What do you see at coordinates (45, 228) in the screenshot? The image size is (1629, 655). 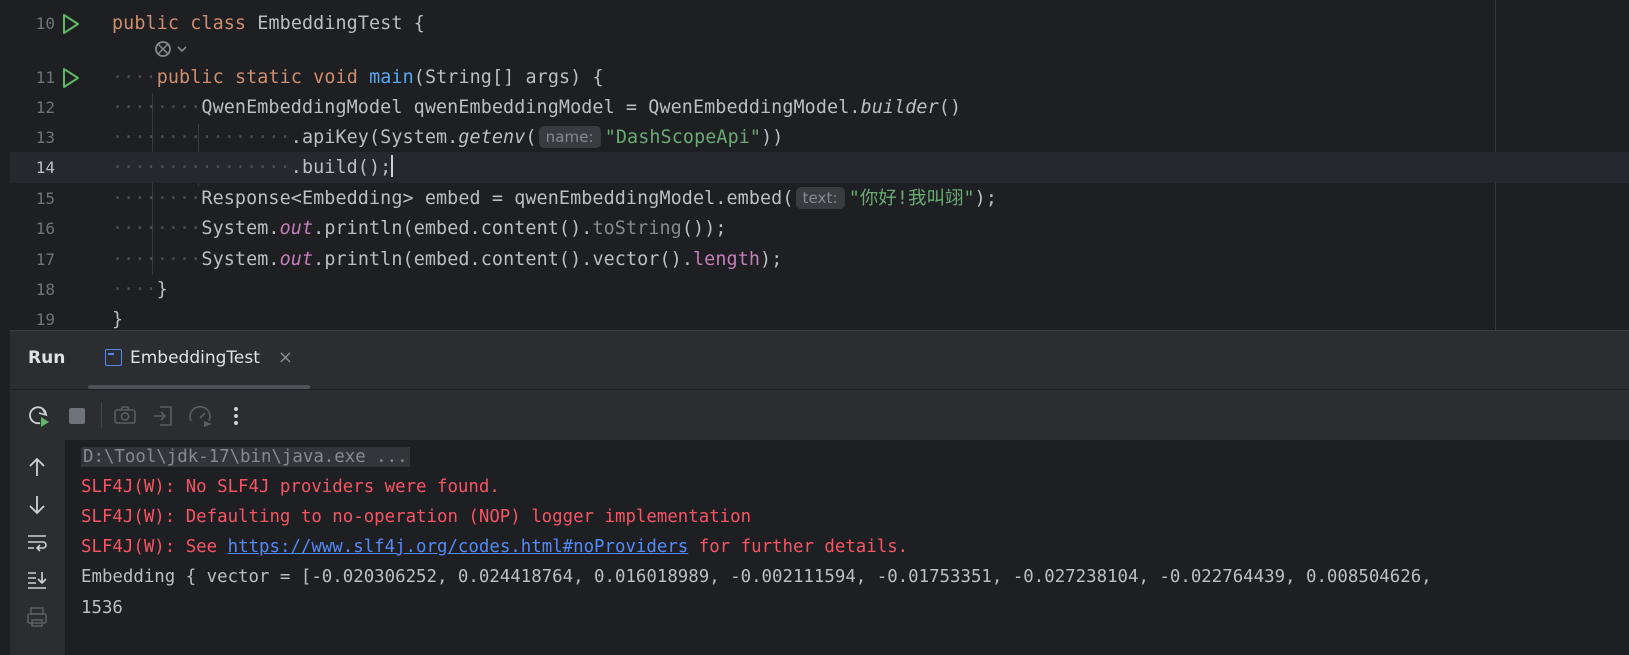 I see `line-number: 16` at bounding box center [45, 228].